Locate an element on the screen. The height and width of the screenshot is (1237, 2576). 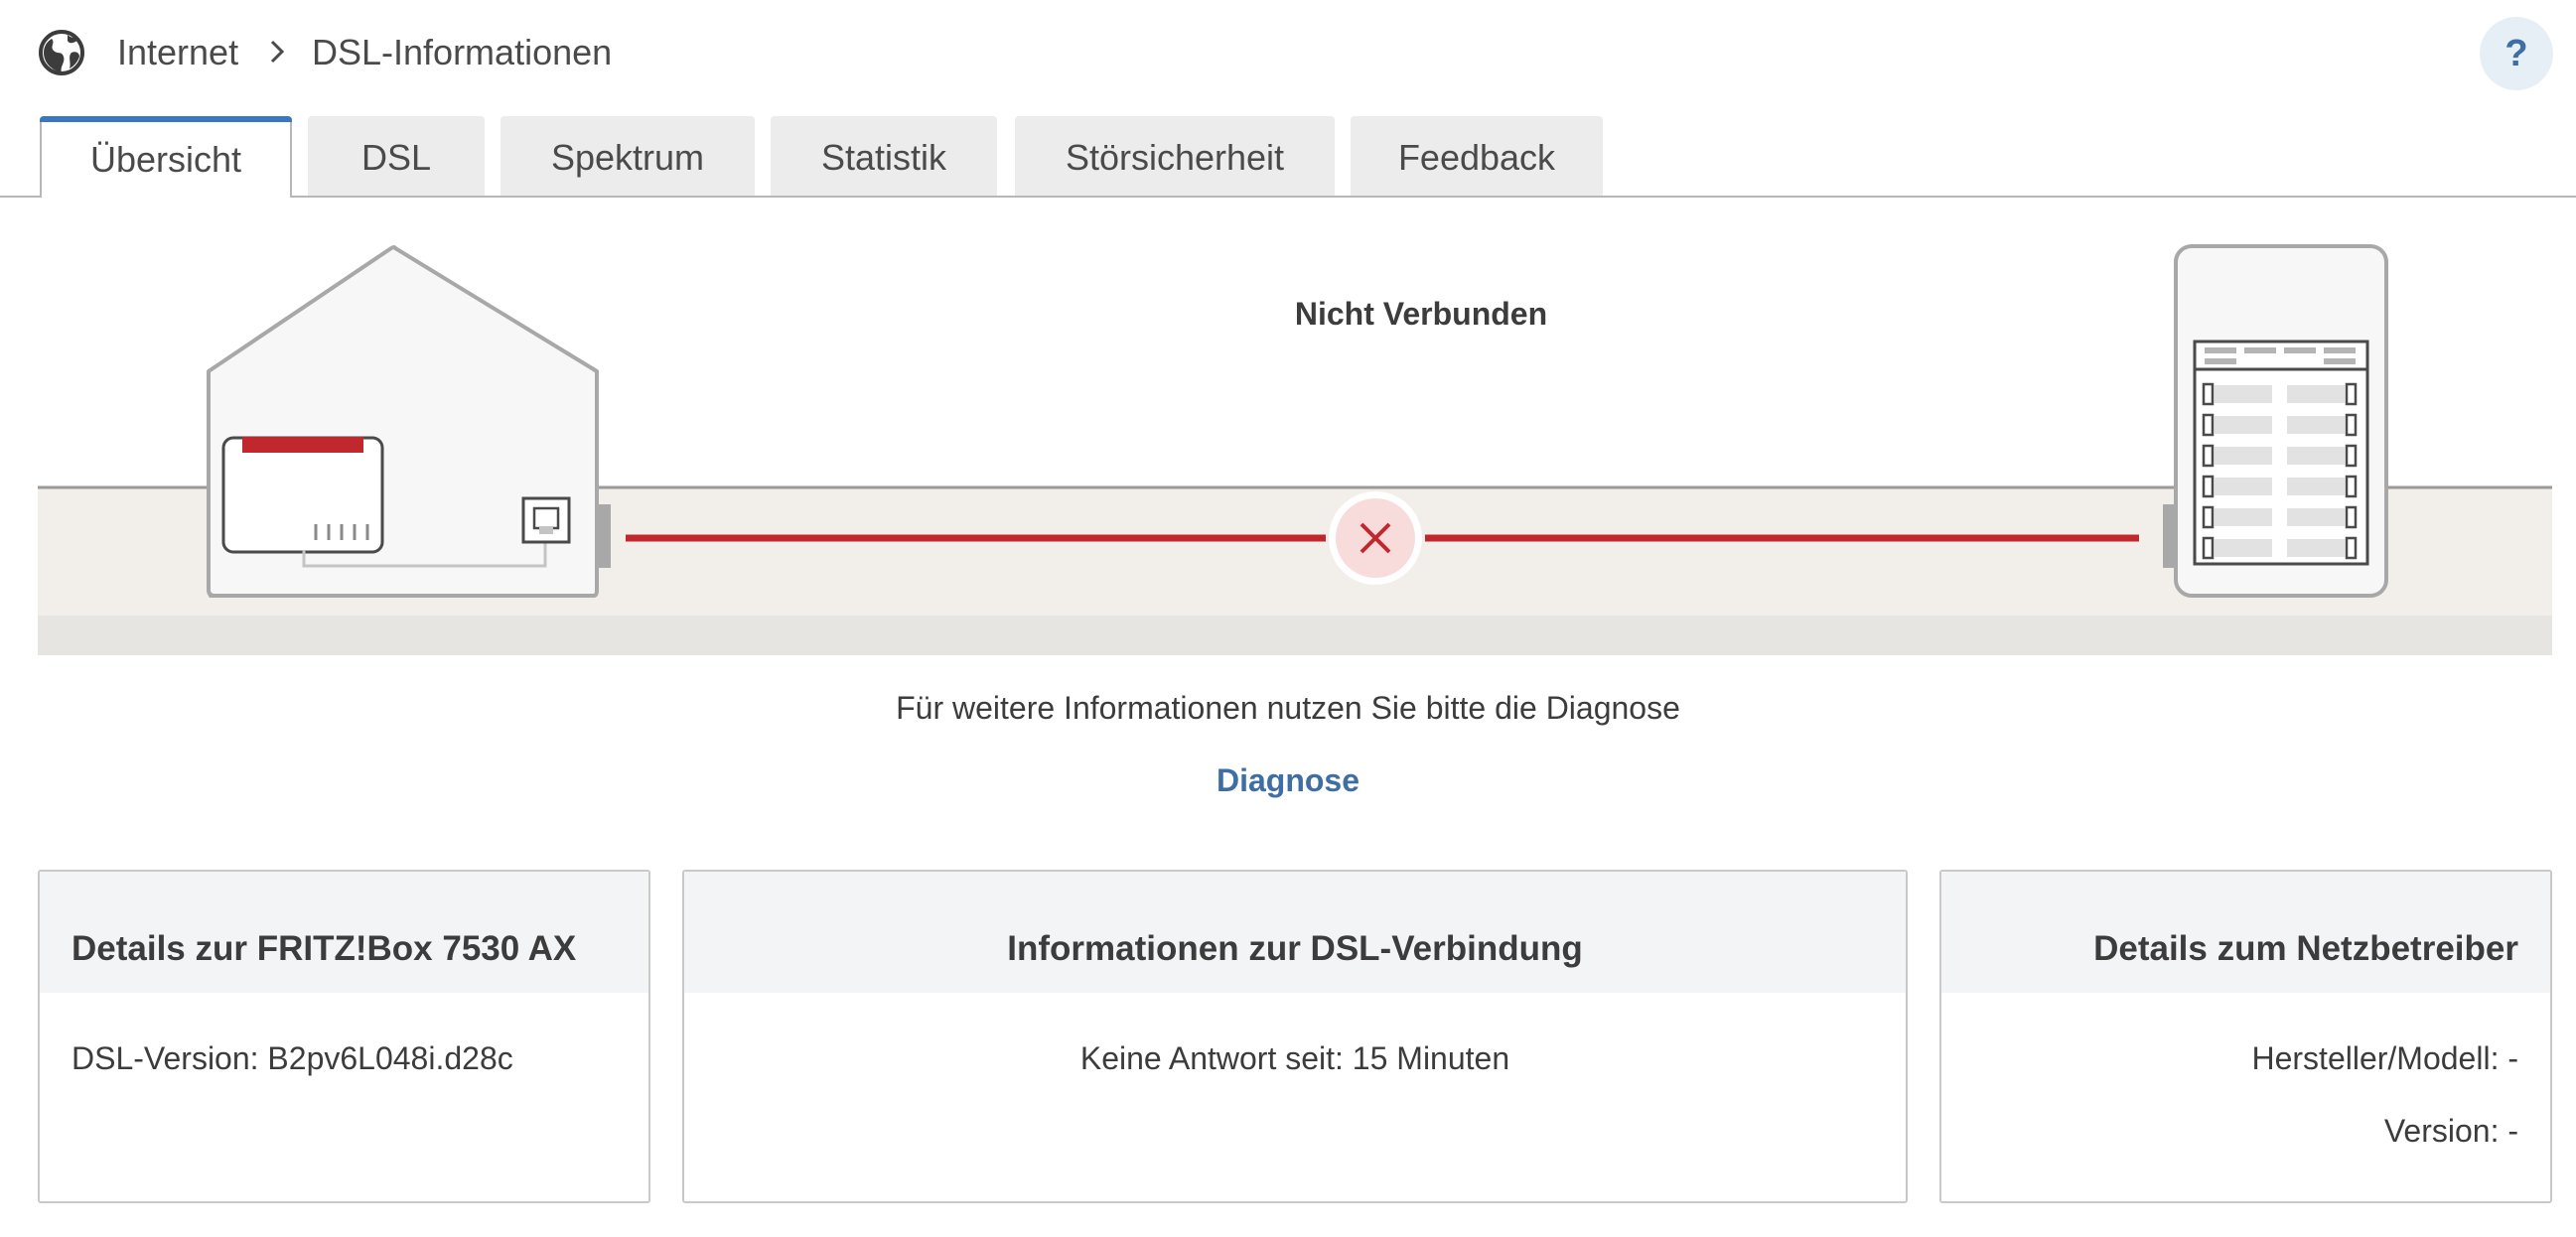
globe-icon is located at coordinates (62, 52).